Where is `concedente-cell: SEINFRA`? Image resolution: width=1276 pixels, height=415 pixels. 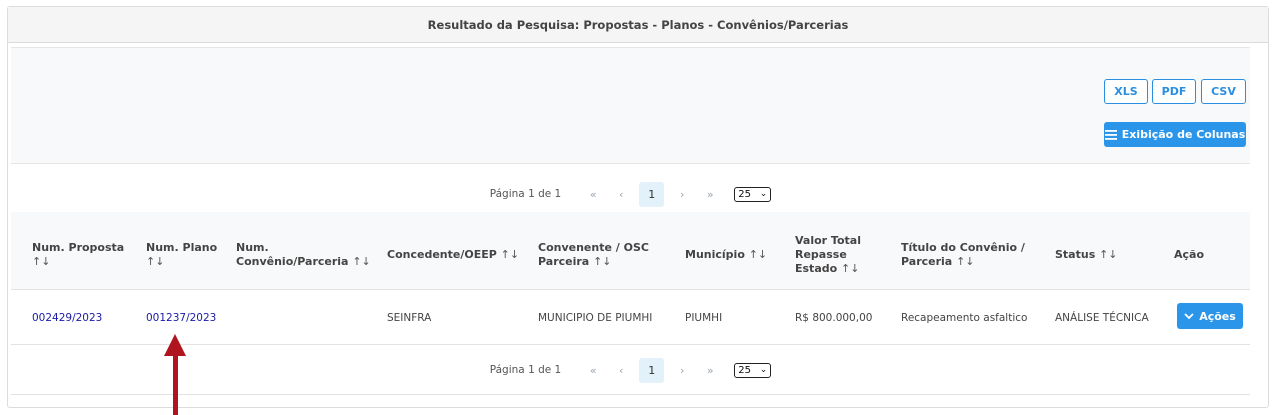 concedente-cell: SEINFRA is located at coordinates (409, 318).